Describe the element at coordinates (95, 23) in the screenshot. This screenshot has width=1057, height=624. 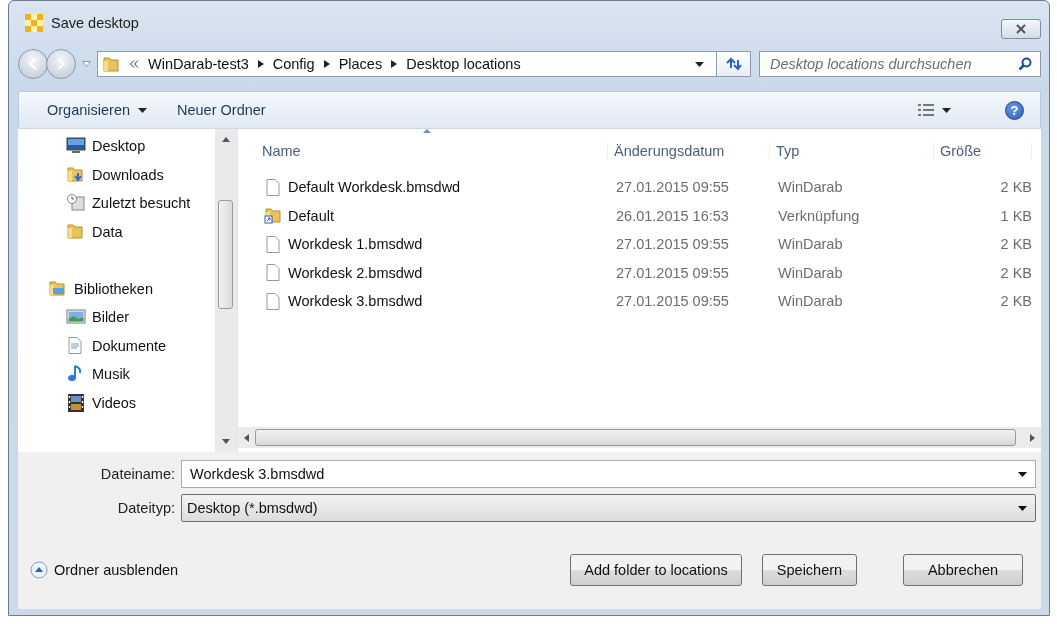
I see `window-title: Save desktop` at that location.